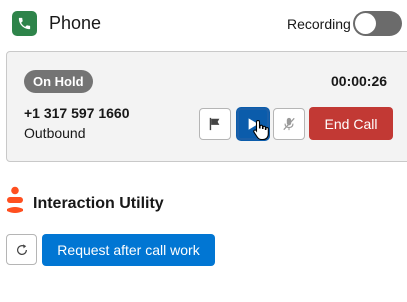 The image size is (407, 302). I want to click on resume-call-button, so click(253, 124).